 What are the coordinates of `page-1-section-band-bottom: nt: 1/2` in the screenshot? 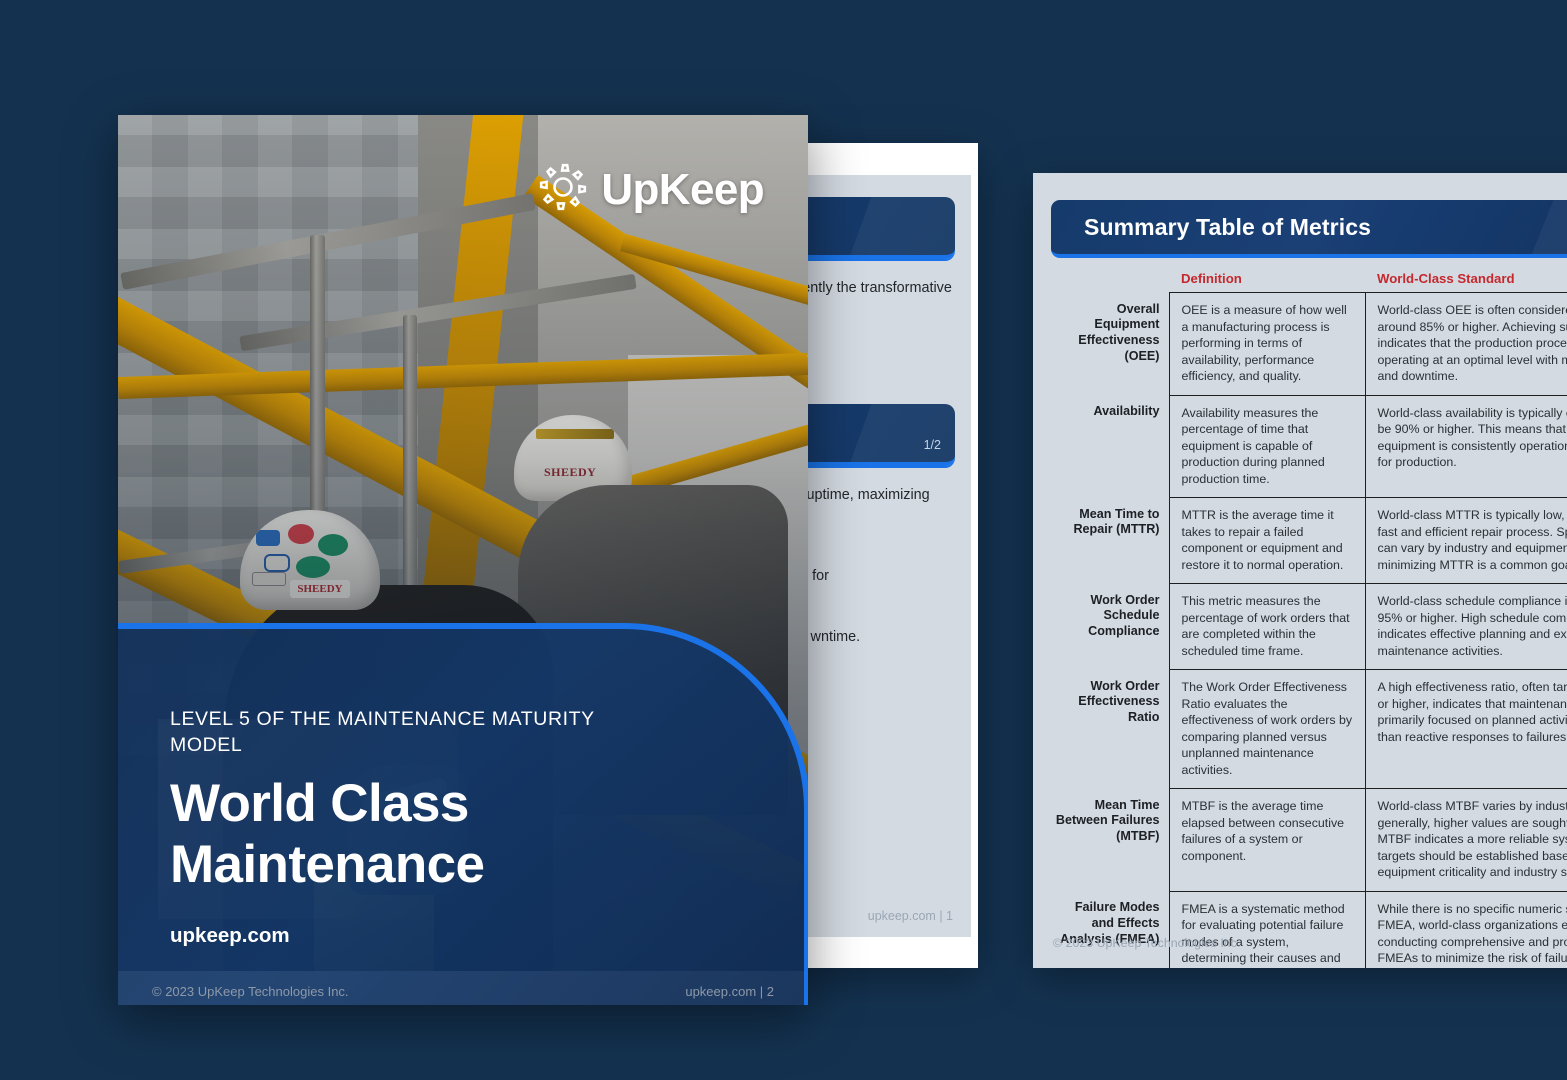 It's located at (873, 435).